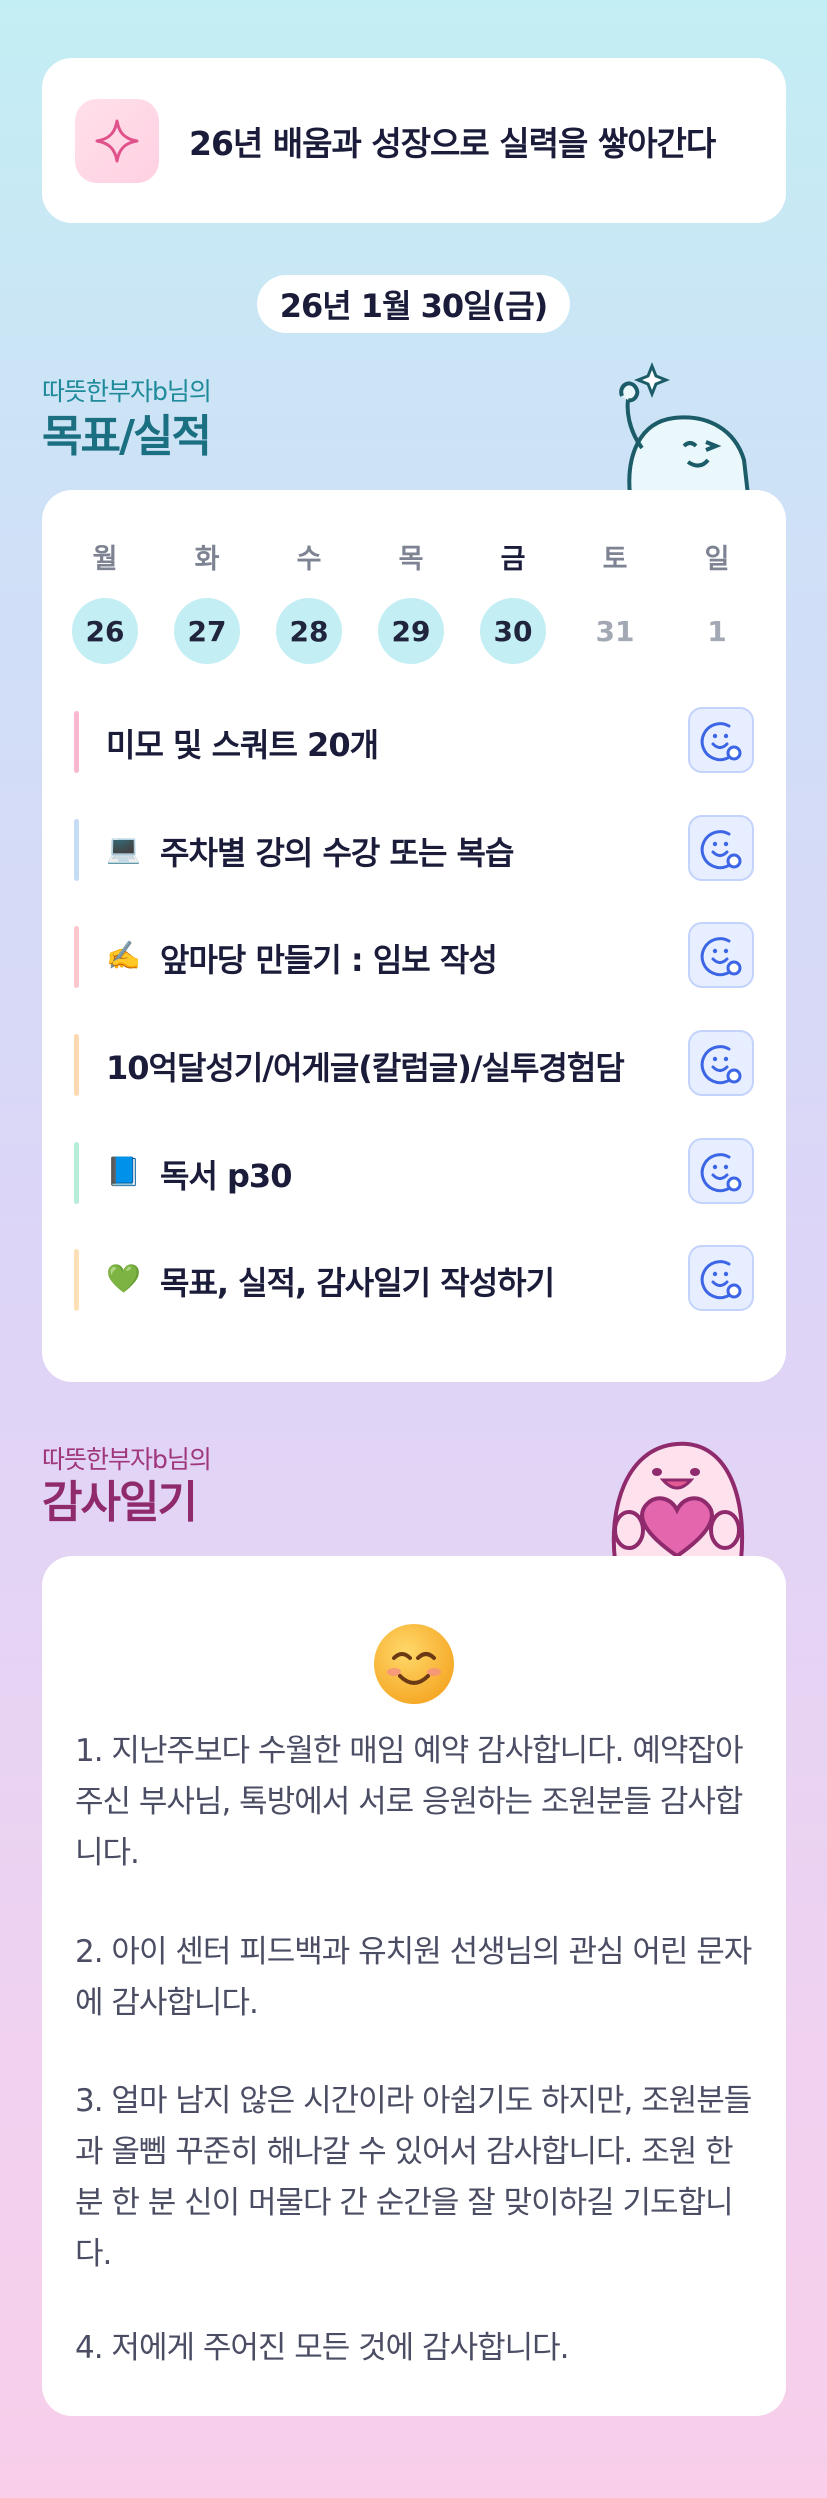 This screenshot has height=2498, width=827. What do you see at coordinates (678, 1500) in the screenshot?
I see `heart-hugging-mascot-icon` at bounding box center [678, 1500].